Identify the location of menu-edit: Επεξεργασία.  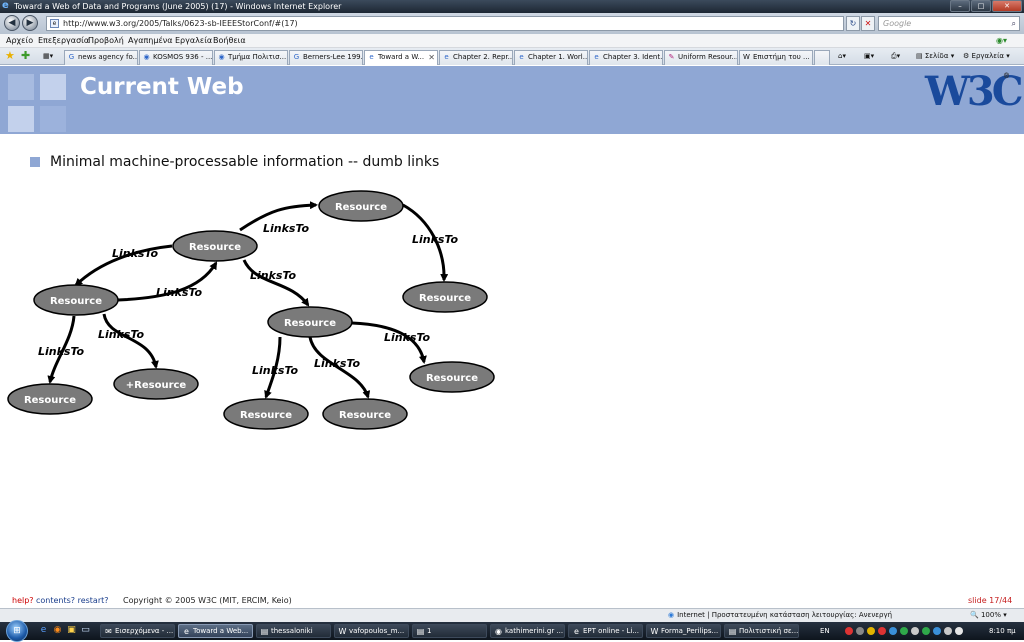
(63, 41).